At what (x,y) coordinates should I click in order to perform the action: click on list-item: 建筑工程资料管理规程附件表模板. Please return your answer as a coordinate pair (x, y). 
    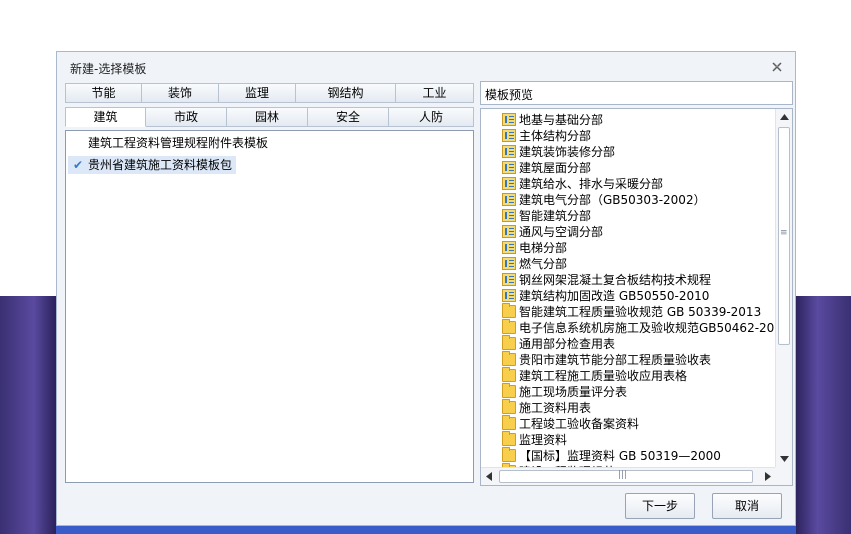
    Looking at the image, I should click on (170, 143).